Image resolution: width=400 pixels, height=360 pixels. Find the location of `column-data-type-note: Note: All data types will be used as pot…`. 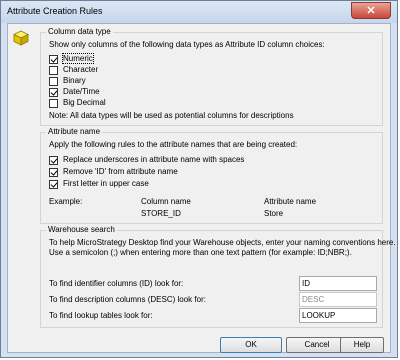

column-data-type-note: Note: All data types will be used as pot… is located at coordinates (171, 115).